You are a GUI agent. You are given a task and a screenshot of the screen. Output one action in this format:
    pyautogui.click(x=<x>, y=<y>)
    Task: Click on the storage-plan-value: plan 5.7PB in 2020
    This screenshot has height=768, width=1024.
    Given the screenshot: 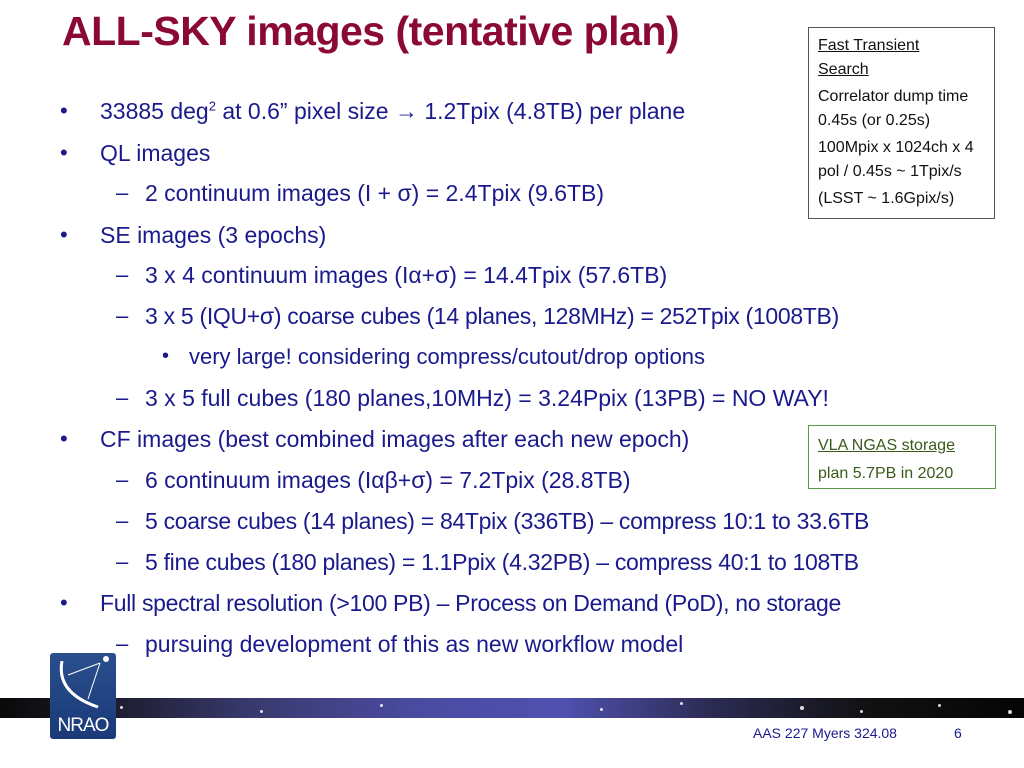 What is the action you would take?
    pyautogui.click(x=886, y=473)
    